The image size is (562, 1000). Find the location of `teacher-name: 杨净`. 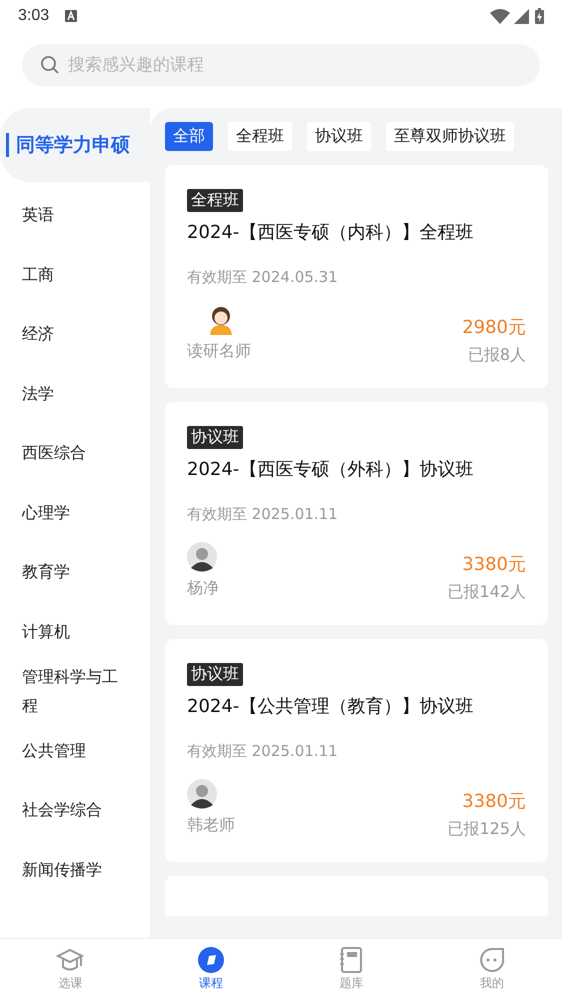

teacher-name: 杨净 is located at coordinates (203, 588).